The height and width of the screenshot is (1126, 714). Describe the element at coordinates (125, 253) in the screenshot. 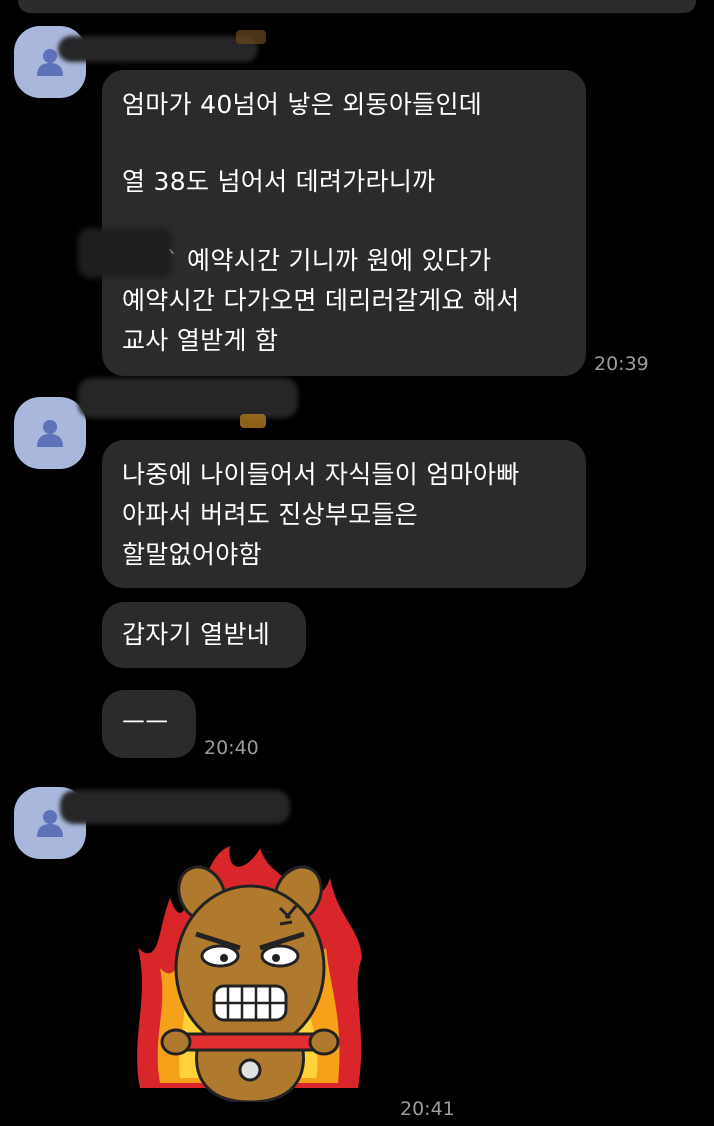

I see `text-redaction` at that location.